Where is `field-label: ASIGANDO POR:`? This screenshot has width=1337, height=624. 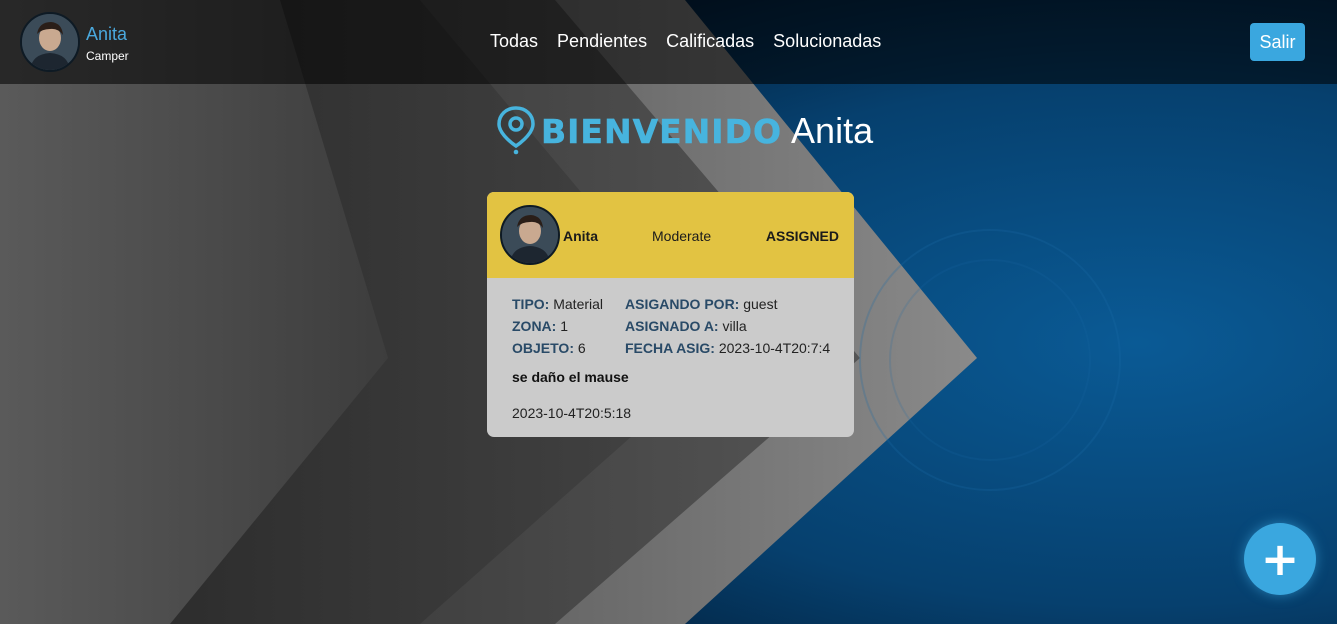
field-label: ASIGANDO POR: is located at coordinates (682, 304).